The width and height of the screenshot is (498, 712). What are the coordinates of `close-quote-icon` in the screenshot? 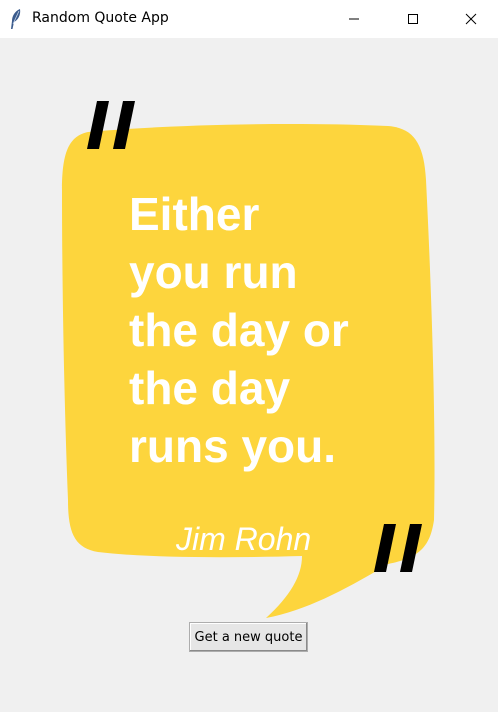 It's located at (398, 548).